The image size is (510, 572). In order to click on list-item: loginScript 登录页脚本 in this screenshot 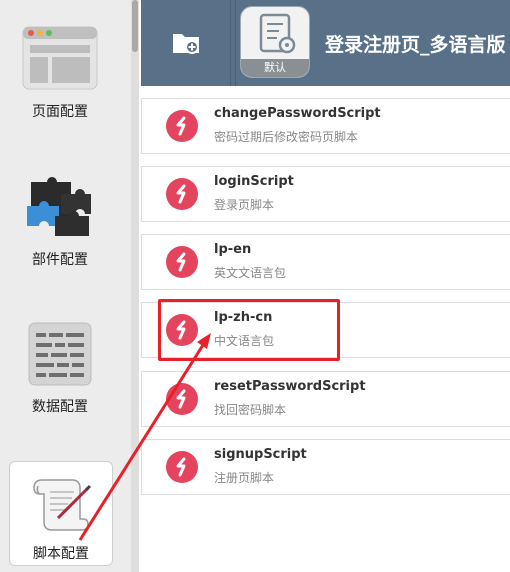, I will do `click(325, 194)`.